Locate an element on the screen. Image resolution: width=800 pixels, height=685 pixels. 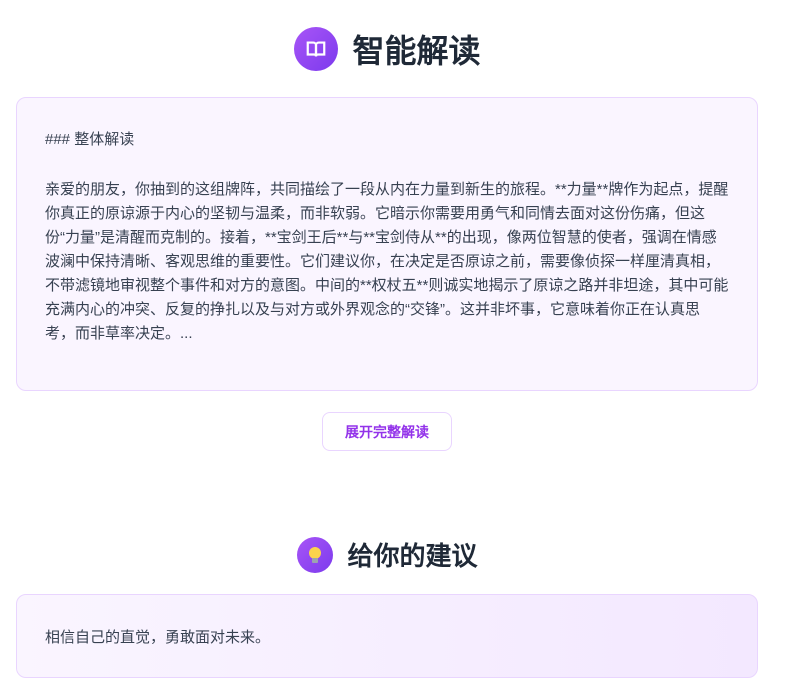
expand-interpretation-button: 展开完整解读 is located at coordinates (387, 431).